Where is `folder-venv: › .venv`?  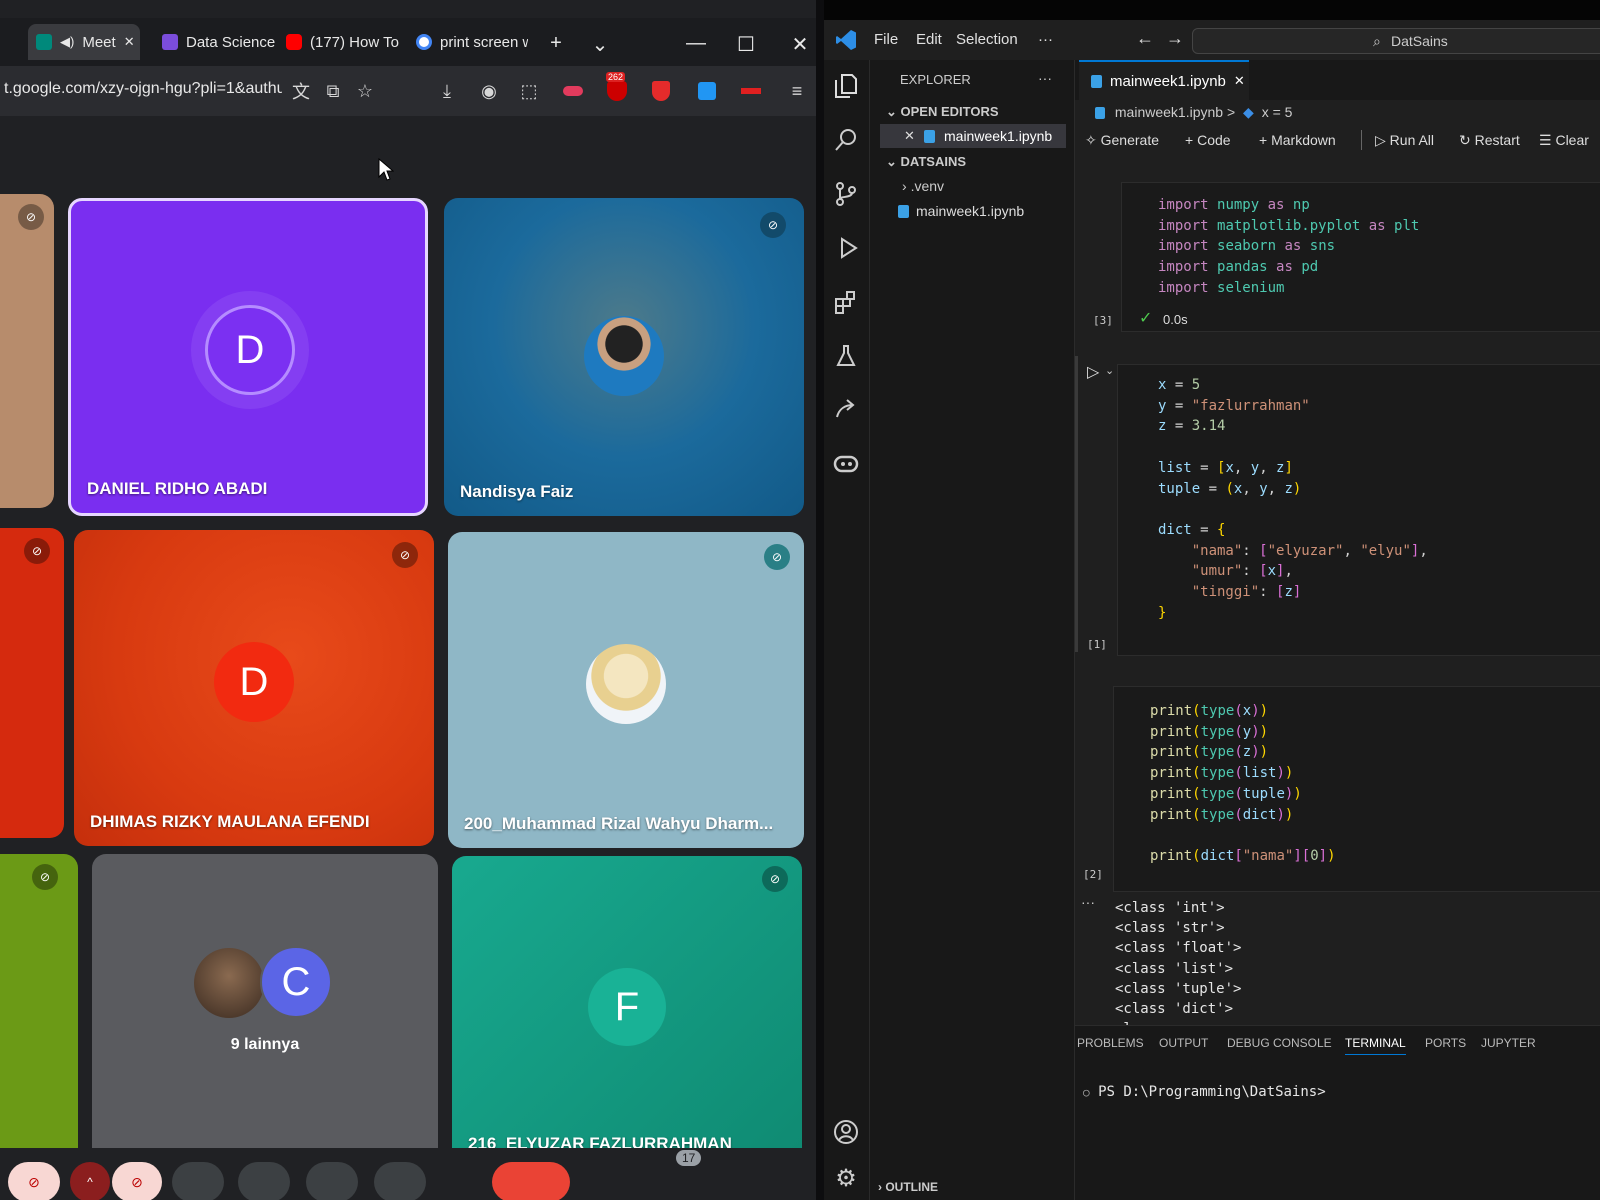 folder-venv: › .venv is located at coordinates (923, 186).